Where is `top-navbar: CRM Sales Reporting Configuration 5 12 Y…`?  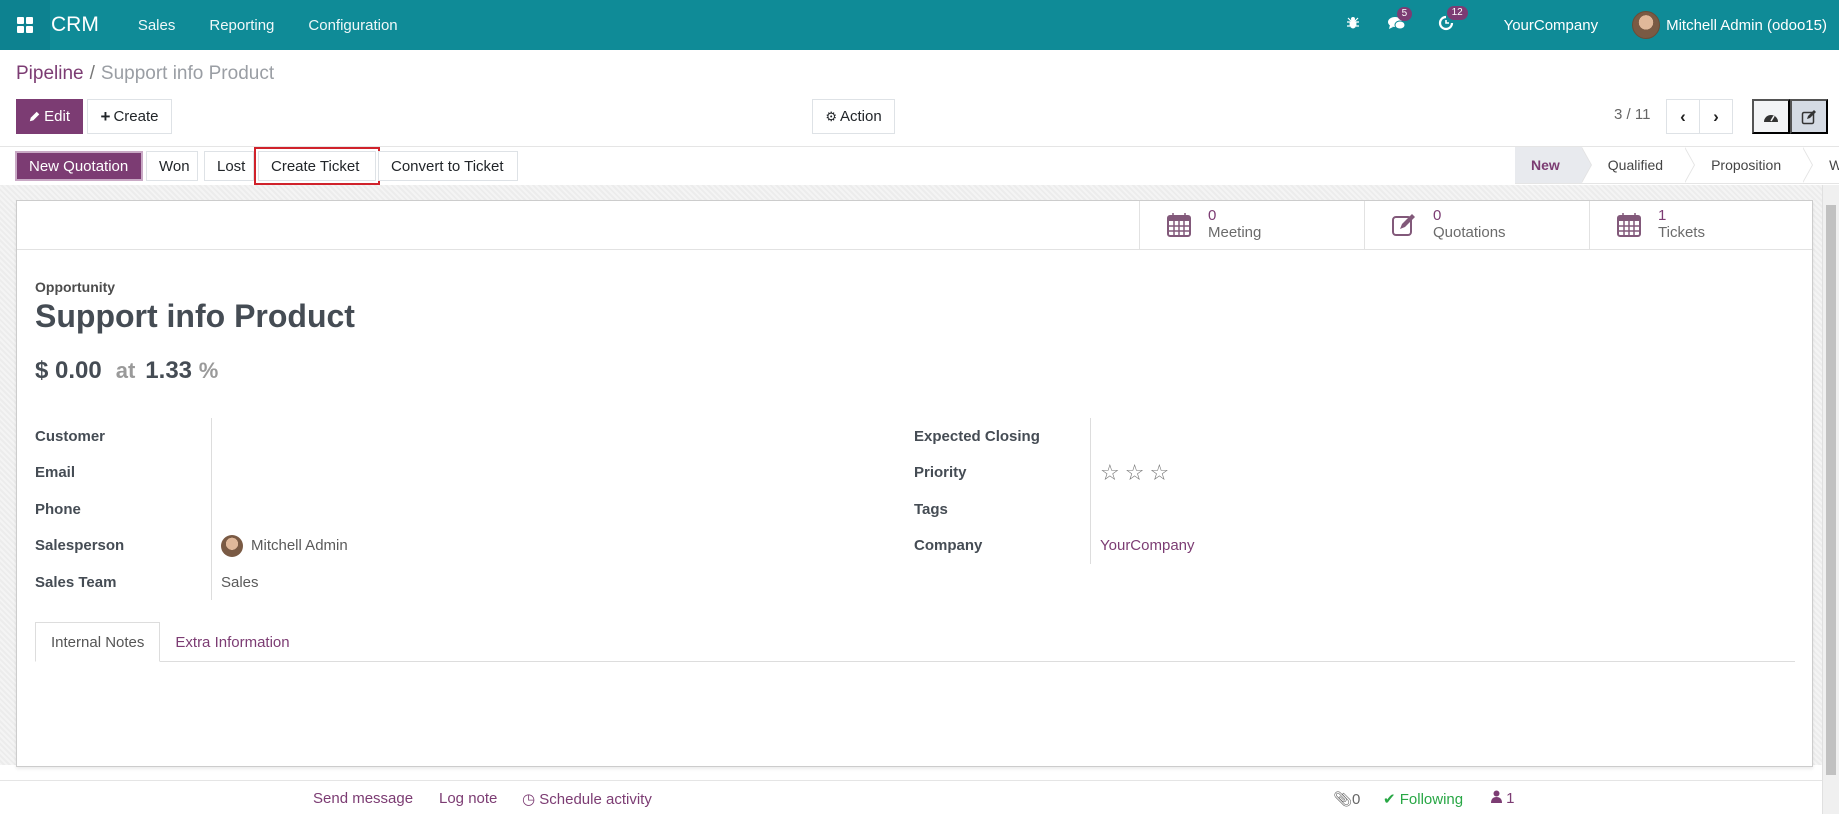 top-navbar: CRM Sales Reporting Configuration 5 12 Y… is located at coordinates (919, 25).